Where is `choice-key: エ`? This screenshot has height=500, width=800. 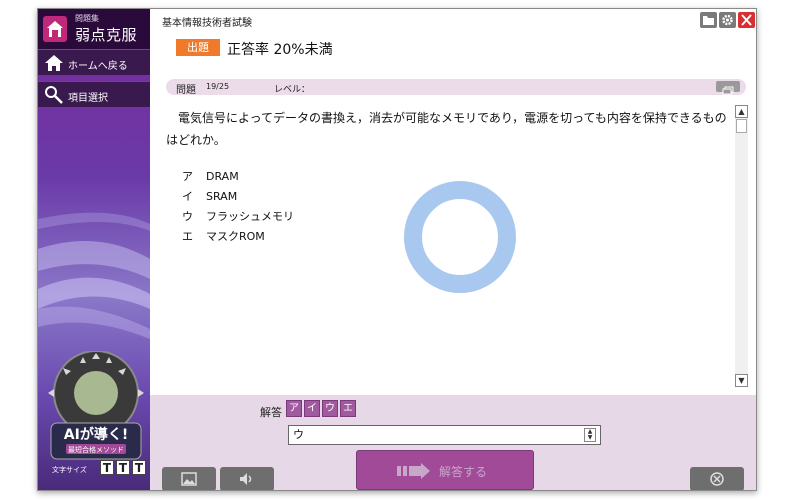 choice-key: エ is located at coordinates (187, 236).